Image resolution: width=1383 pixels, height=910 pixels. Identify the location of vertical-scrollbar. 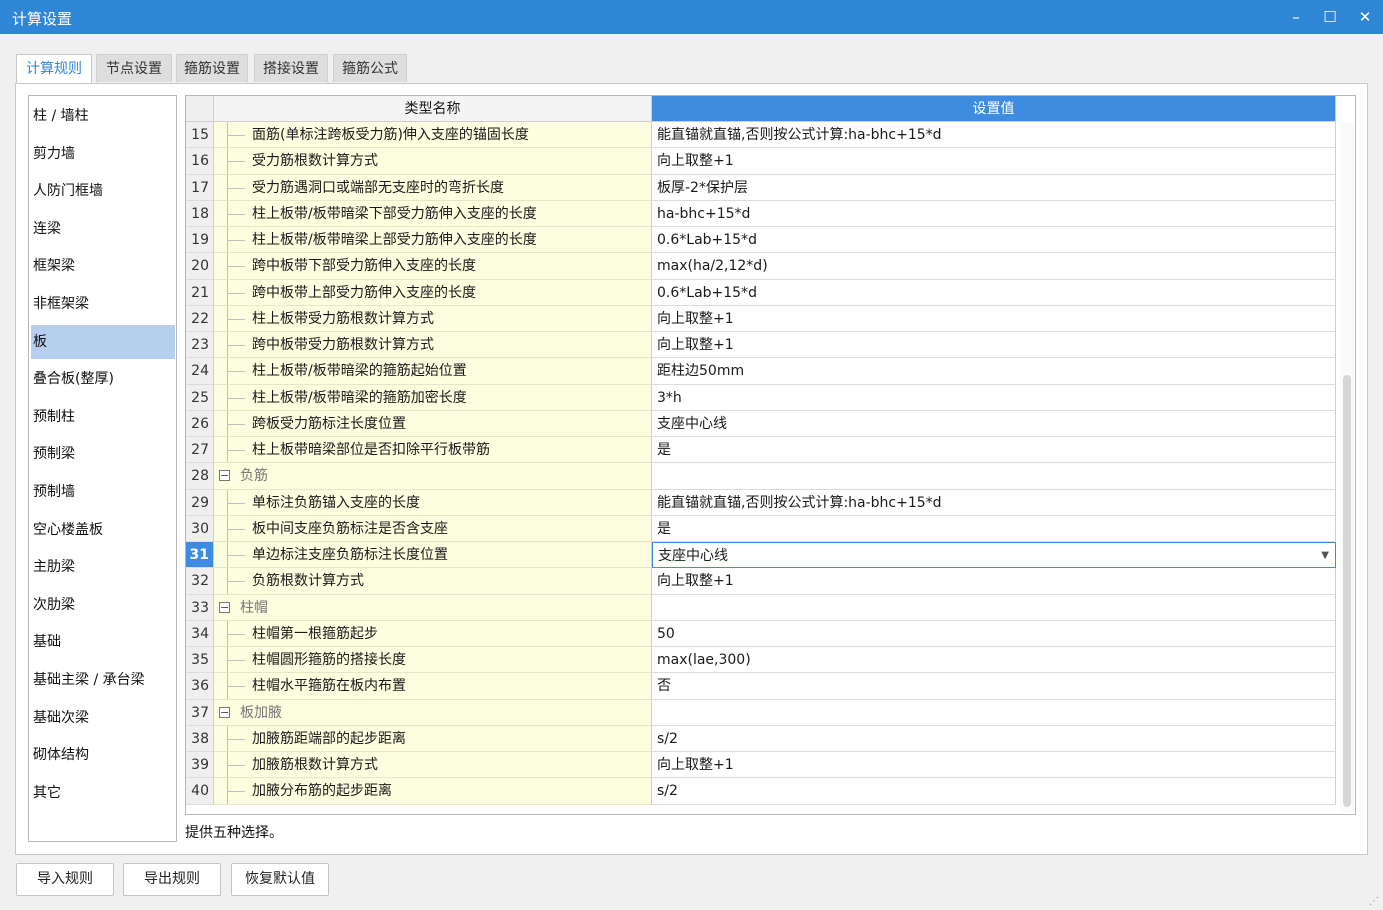
(1347, 468).